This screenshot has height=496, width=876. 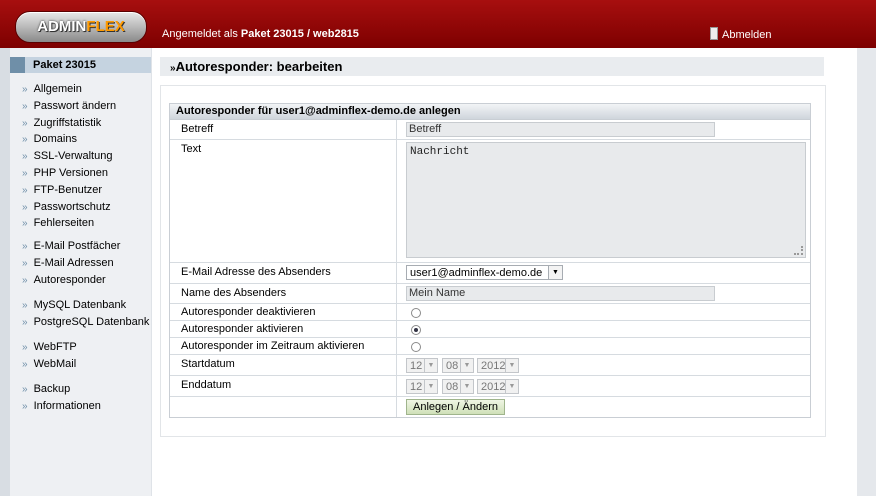 I want to click on account-name: Paket 23015 / web2815, so click(x=299, y=34).